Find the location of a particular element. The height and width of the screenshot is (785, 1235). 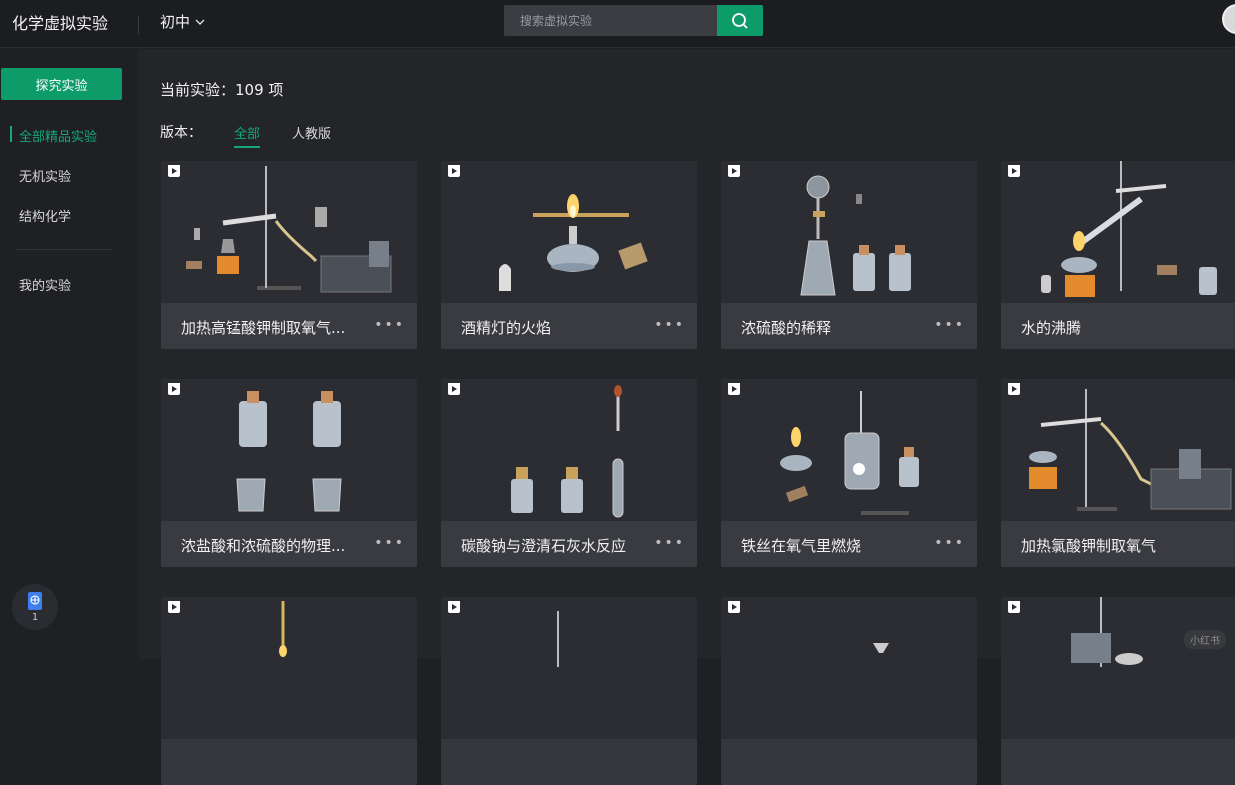

card-footer: 碳酸钠与澄清石灰水反应 ••• is located at coordinates (569, 544).